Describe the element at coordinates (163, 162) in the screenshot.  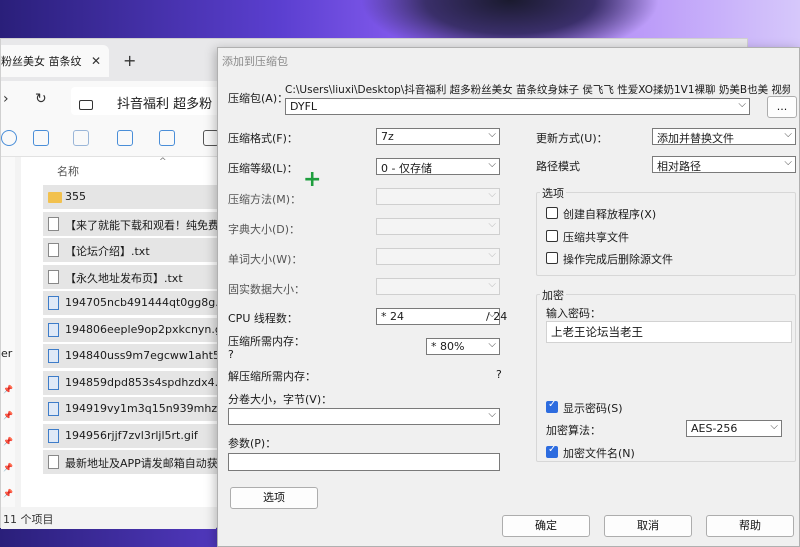
I see `sort-caret-icon: ^` at that location.